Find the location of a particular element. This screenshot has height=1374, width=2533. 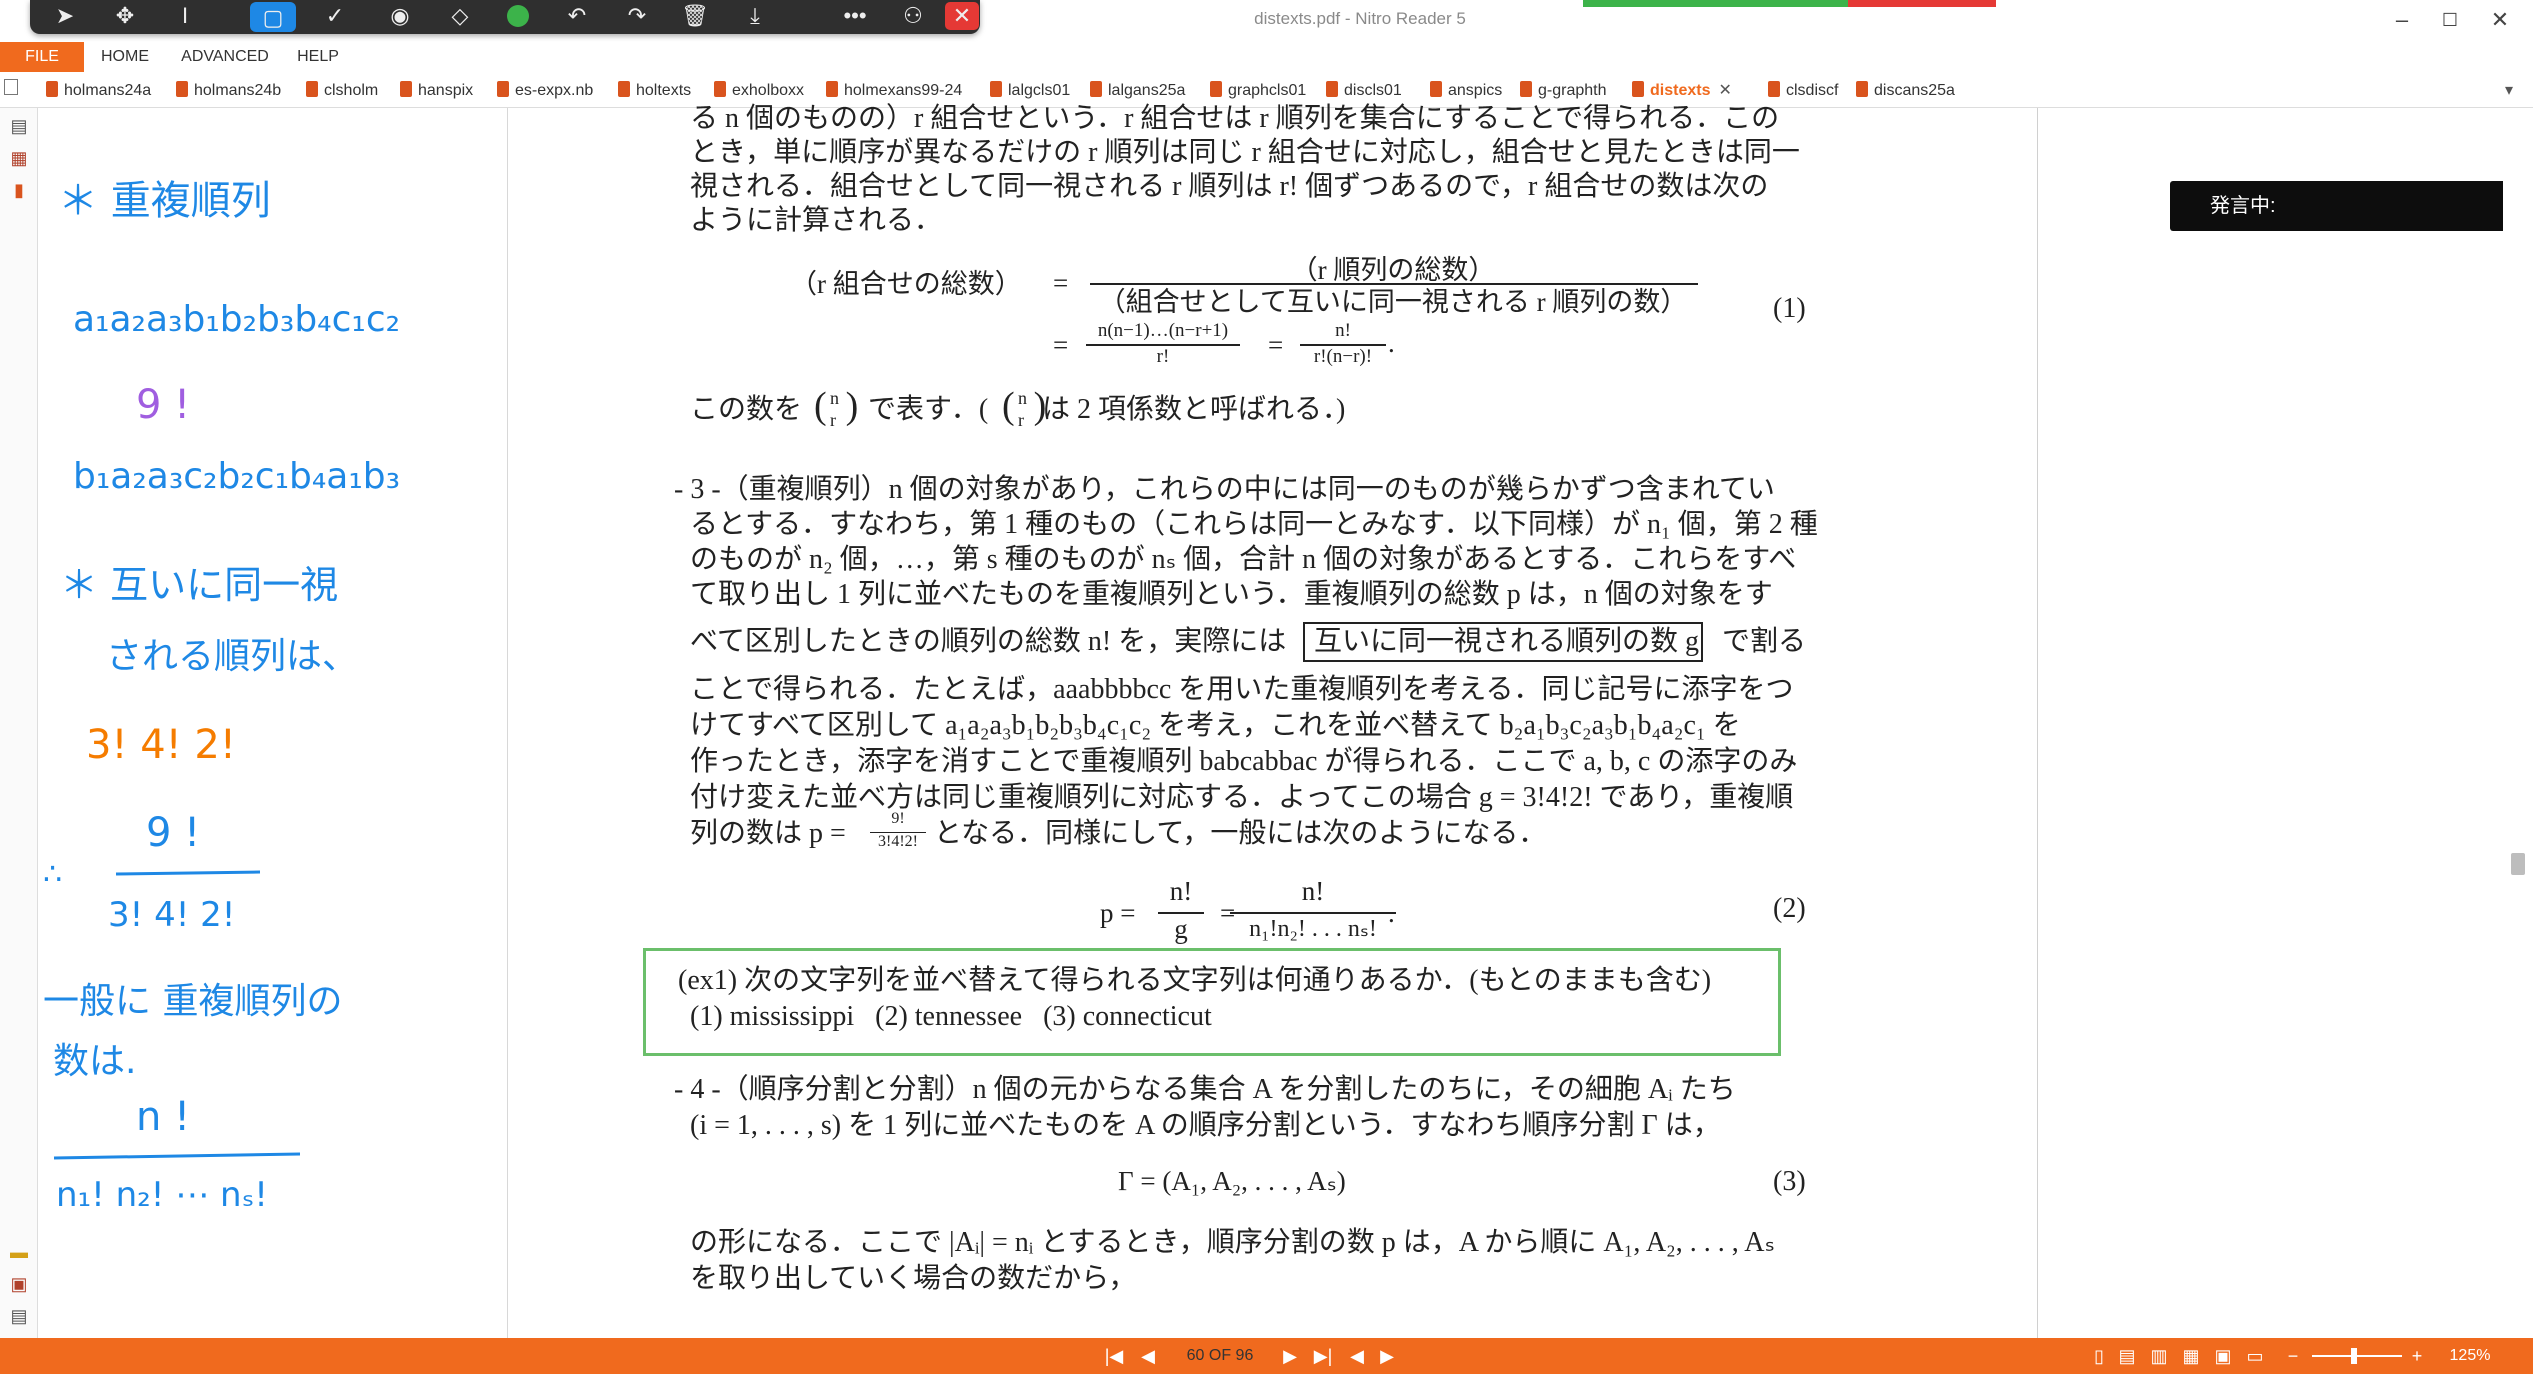

zoom-slider-knob is located at coordinates (2354, 1356).